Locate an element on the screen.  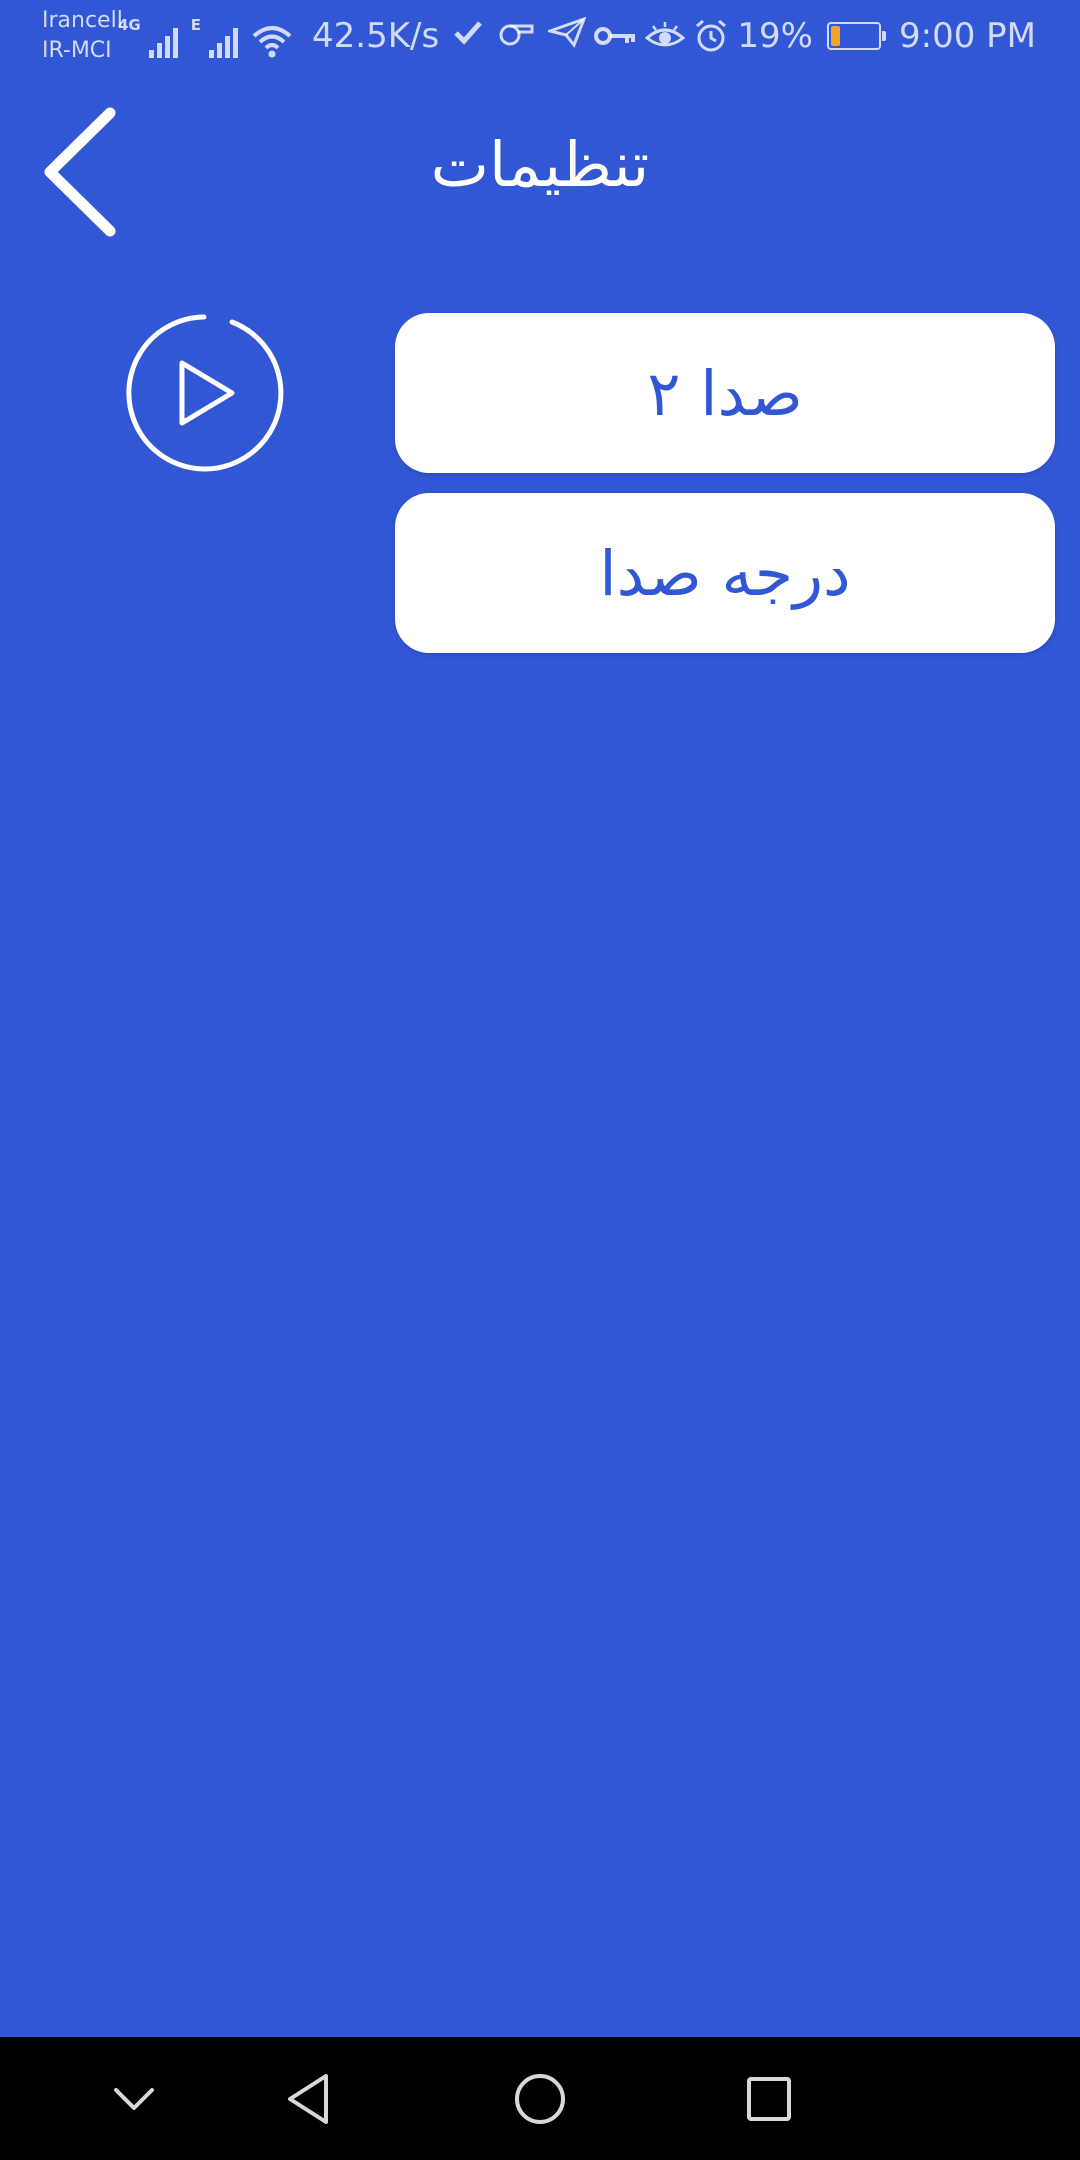
alarm-icon is located at coordinates (711, 35).